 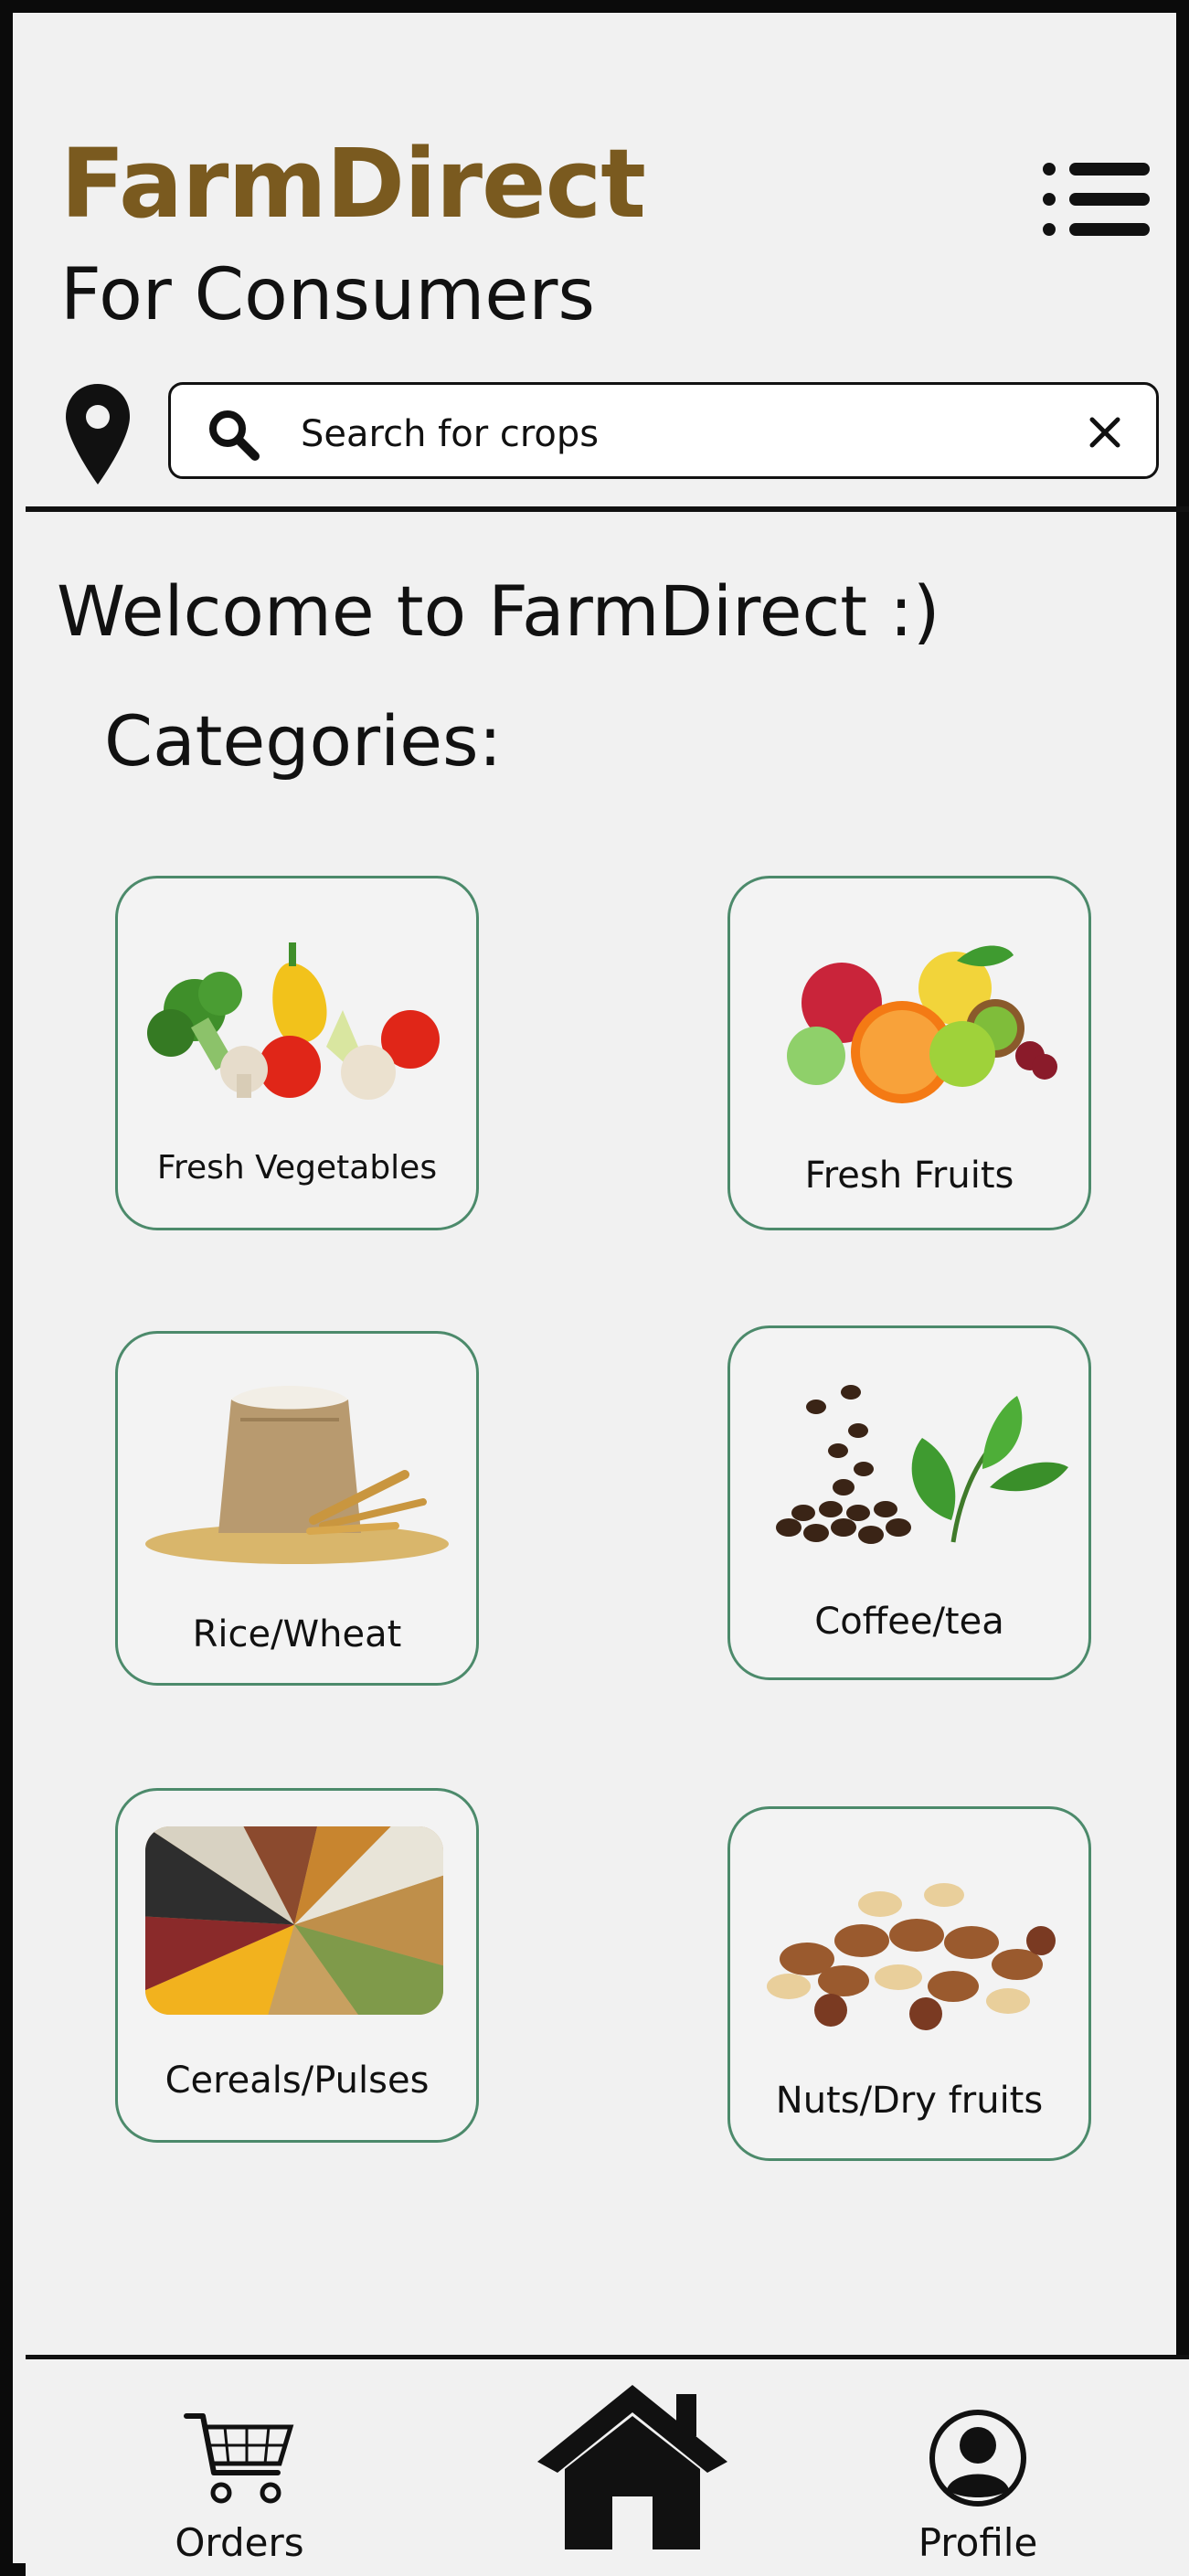 What do you see at coordinates (303, 741) in the screenshot?
I see `categories-heading: Categories:` at bounding box center [303, 741].